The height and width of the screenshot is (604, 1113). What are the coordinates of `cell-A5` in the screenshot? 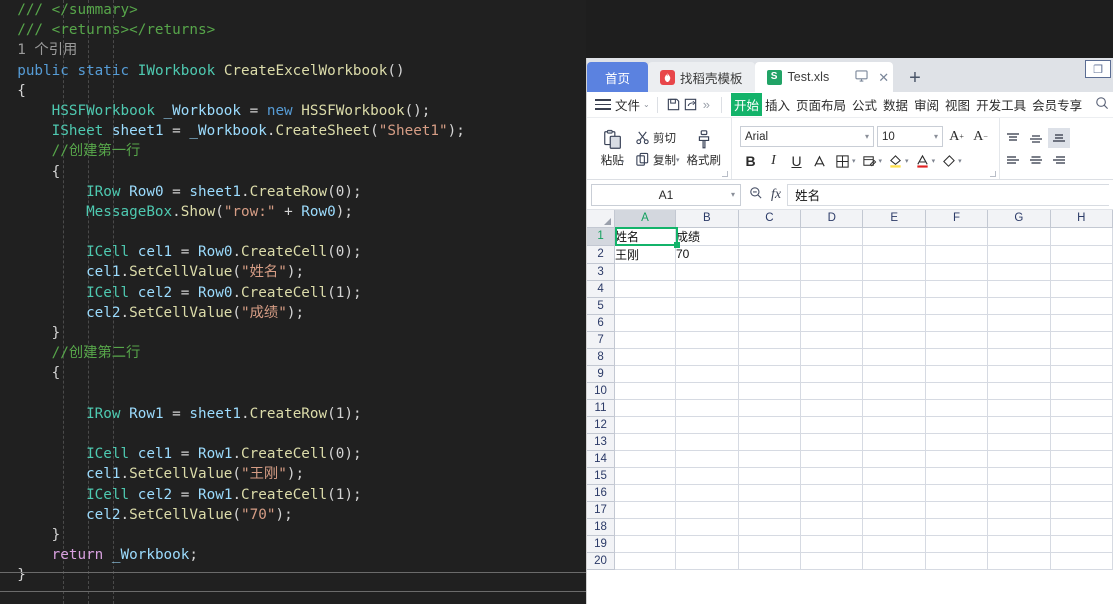 It's located at (645, 306).